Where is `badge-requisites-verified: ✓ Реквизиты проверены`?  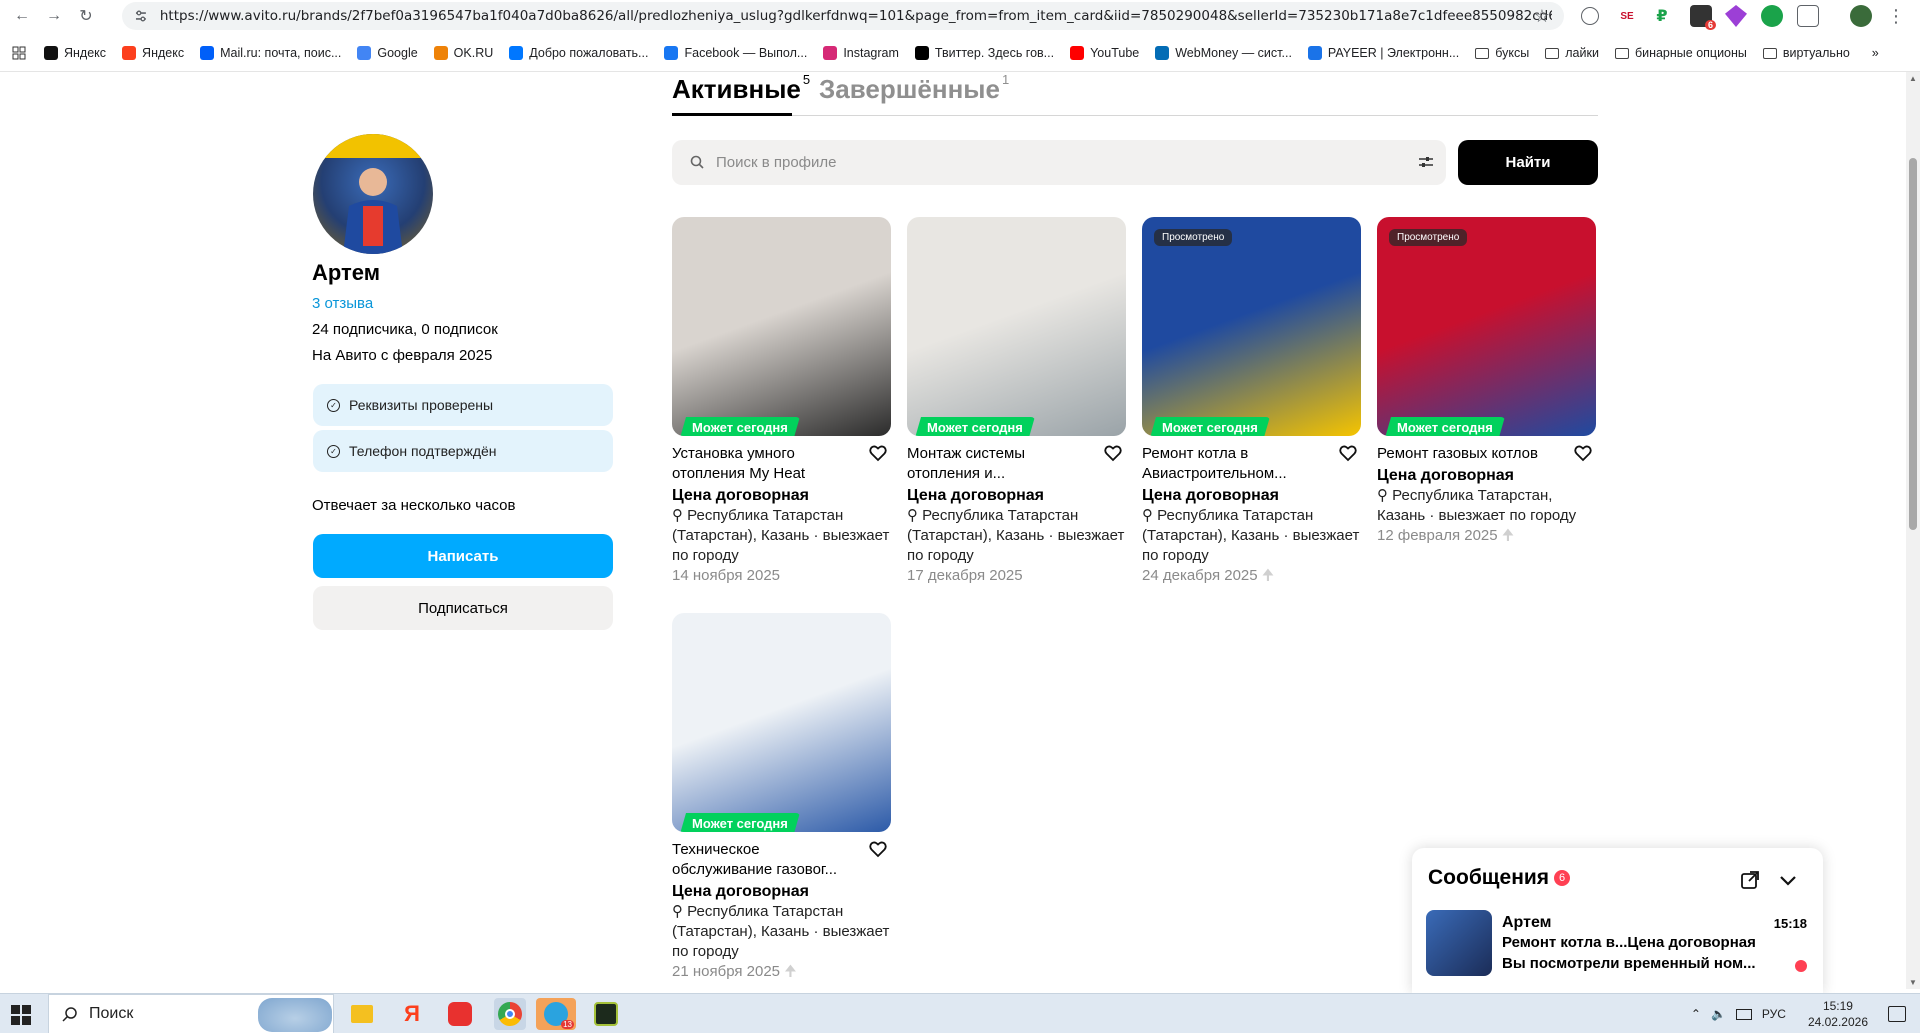
badge-requisites-verified: ✓ Реквизиты проверены is located at coordinates (463, 405).